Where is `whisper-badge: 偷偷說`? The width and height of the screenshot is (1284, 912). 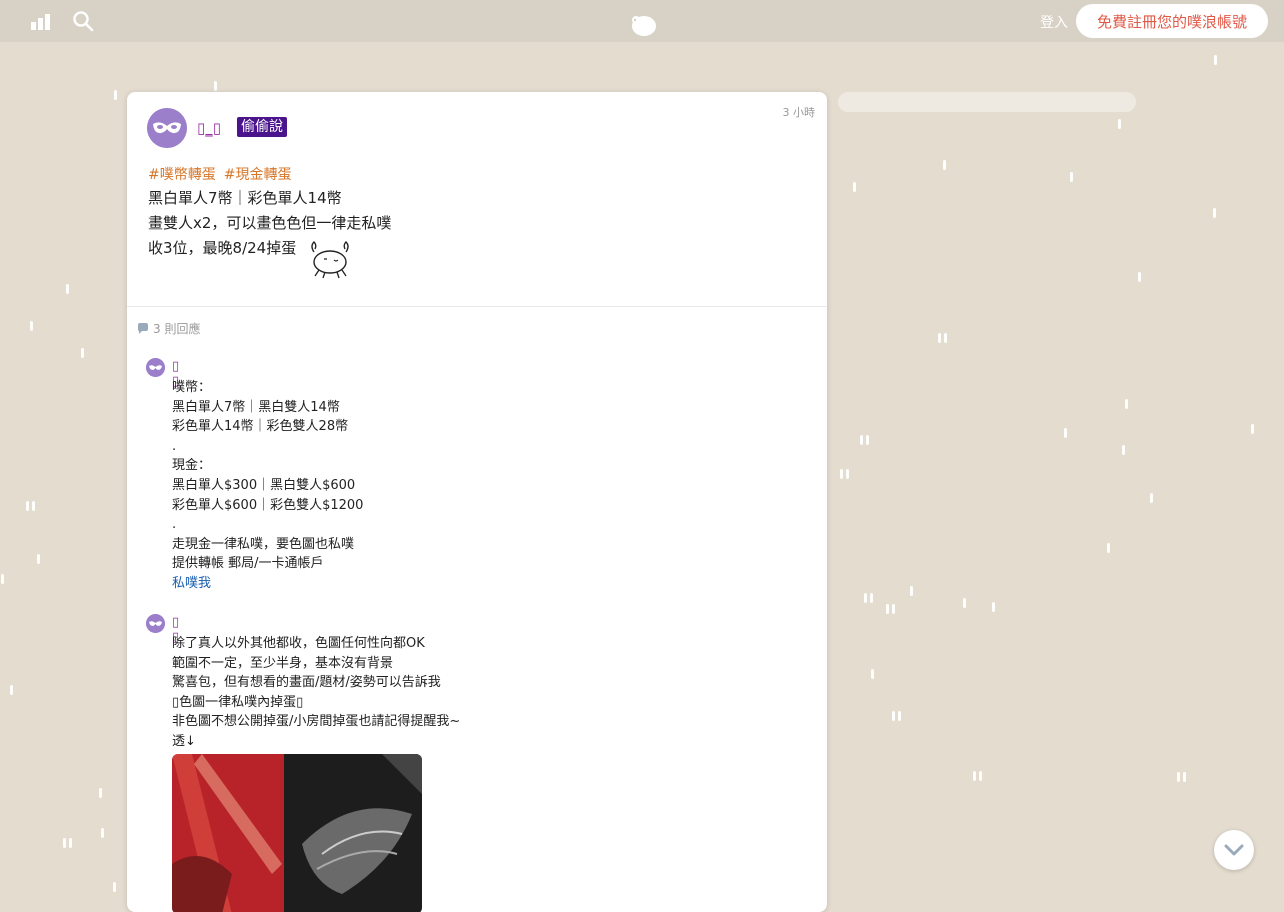
whisper-badge: 偷偷說 is located at coordinates (262, 127).